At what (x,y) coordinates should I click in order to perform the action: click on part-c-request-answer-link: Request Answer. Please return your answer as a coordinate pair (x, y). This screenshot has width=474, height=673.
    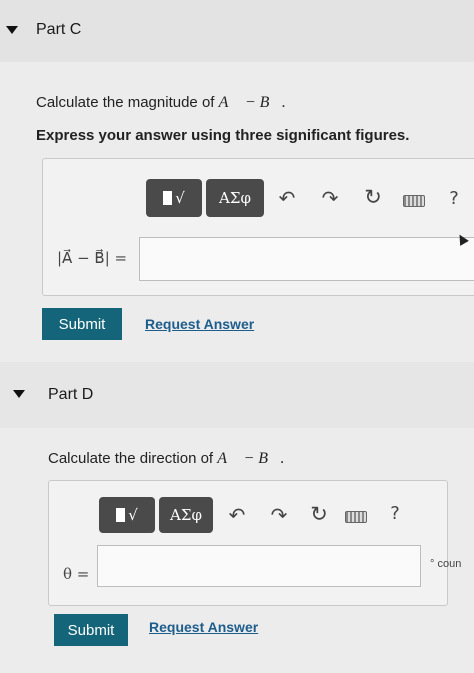
    Looking at the image, I should click on (199, 324).